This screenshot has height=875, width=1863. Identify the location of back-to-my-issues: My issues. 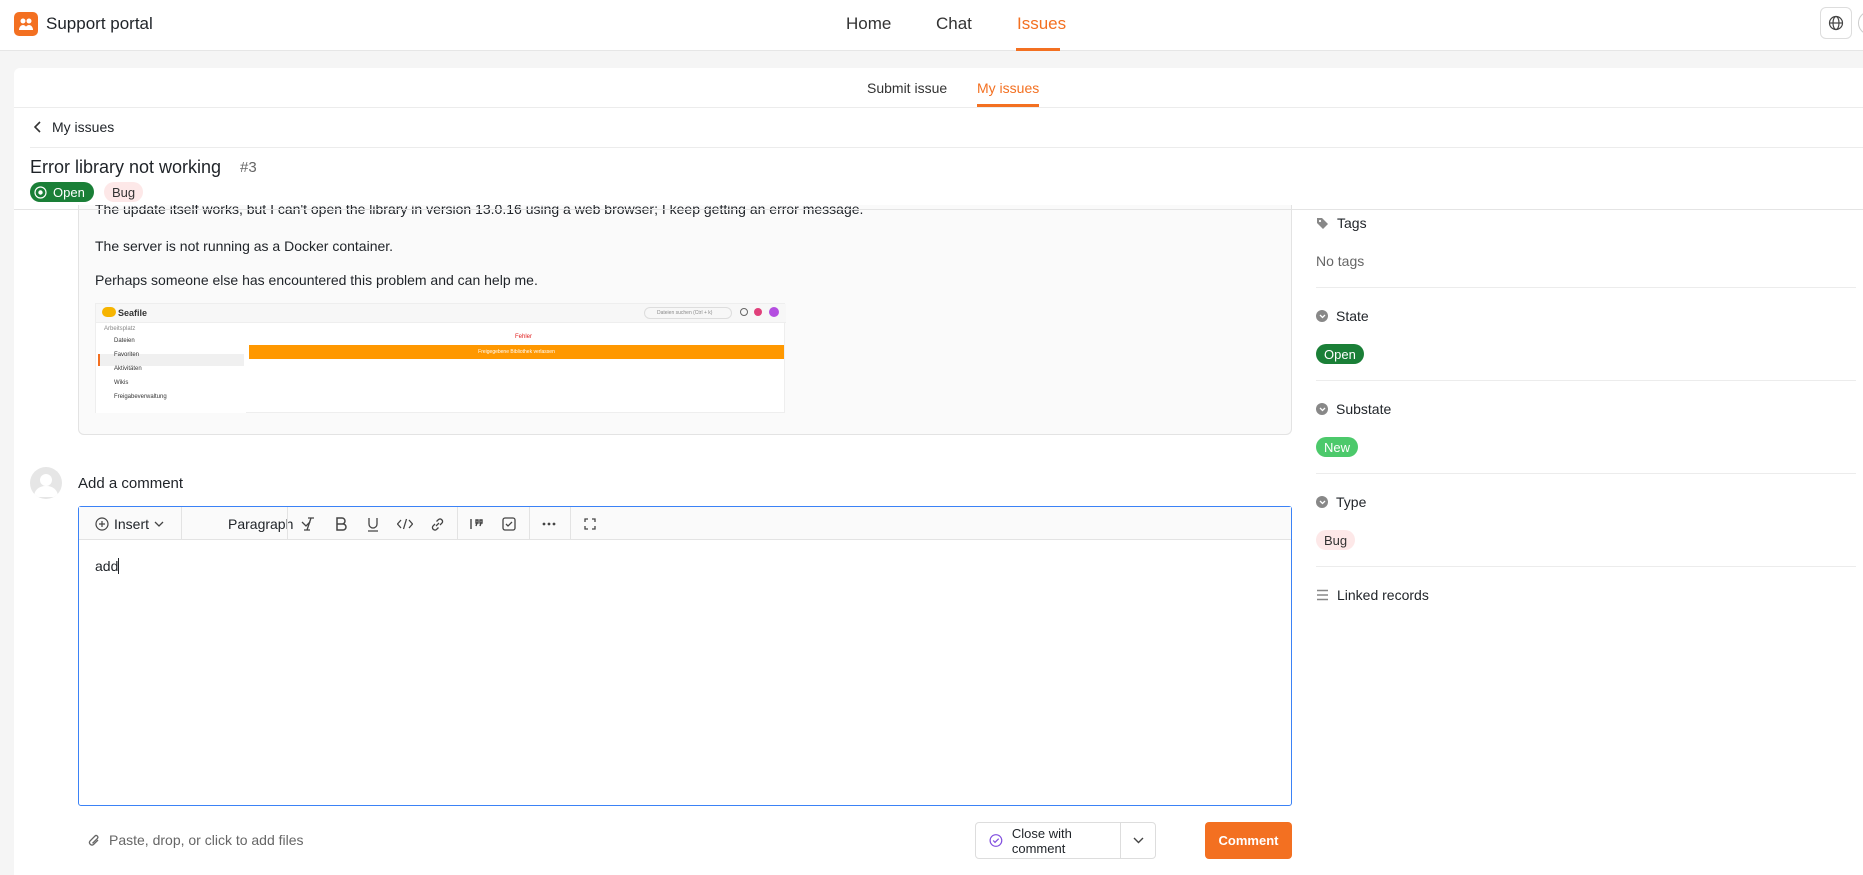
(74, 127).